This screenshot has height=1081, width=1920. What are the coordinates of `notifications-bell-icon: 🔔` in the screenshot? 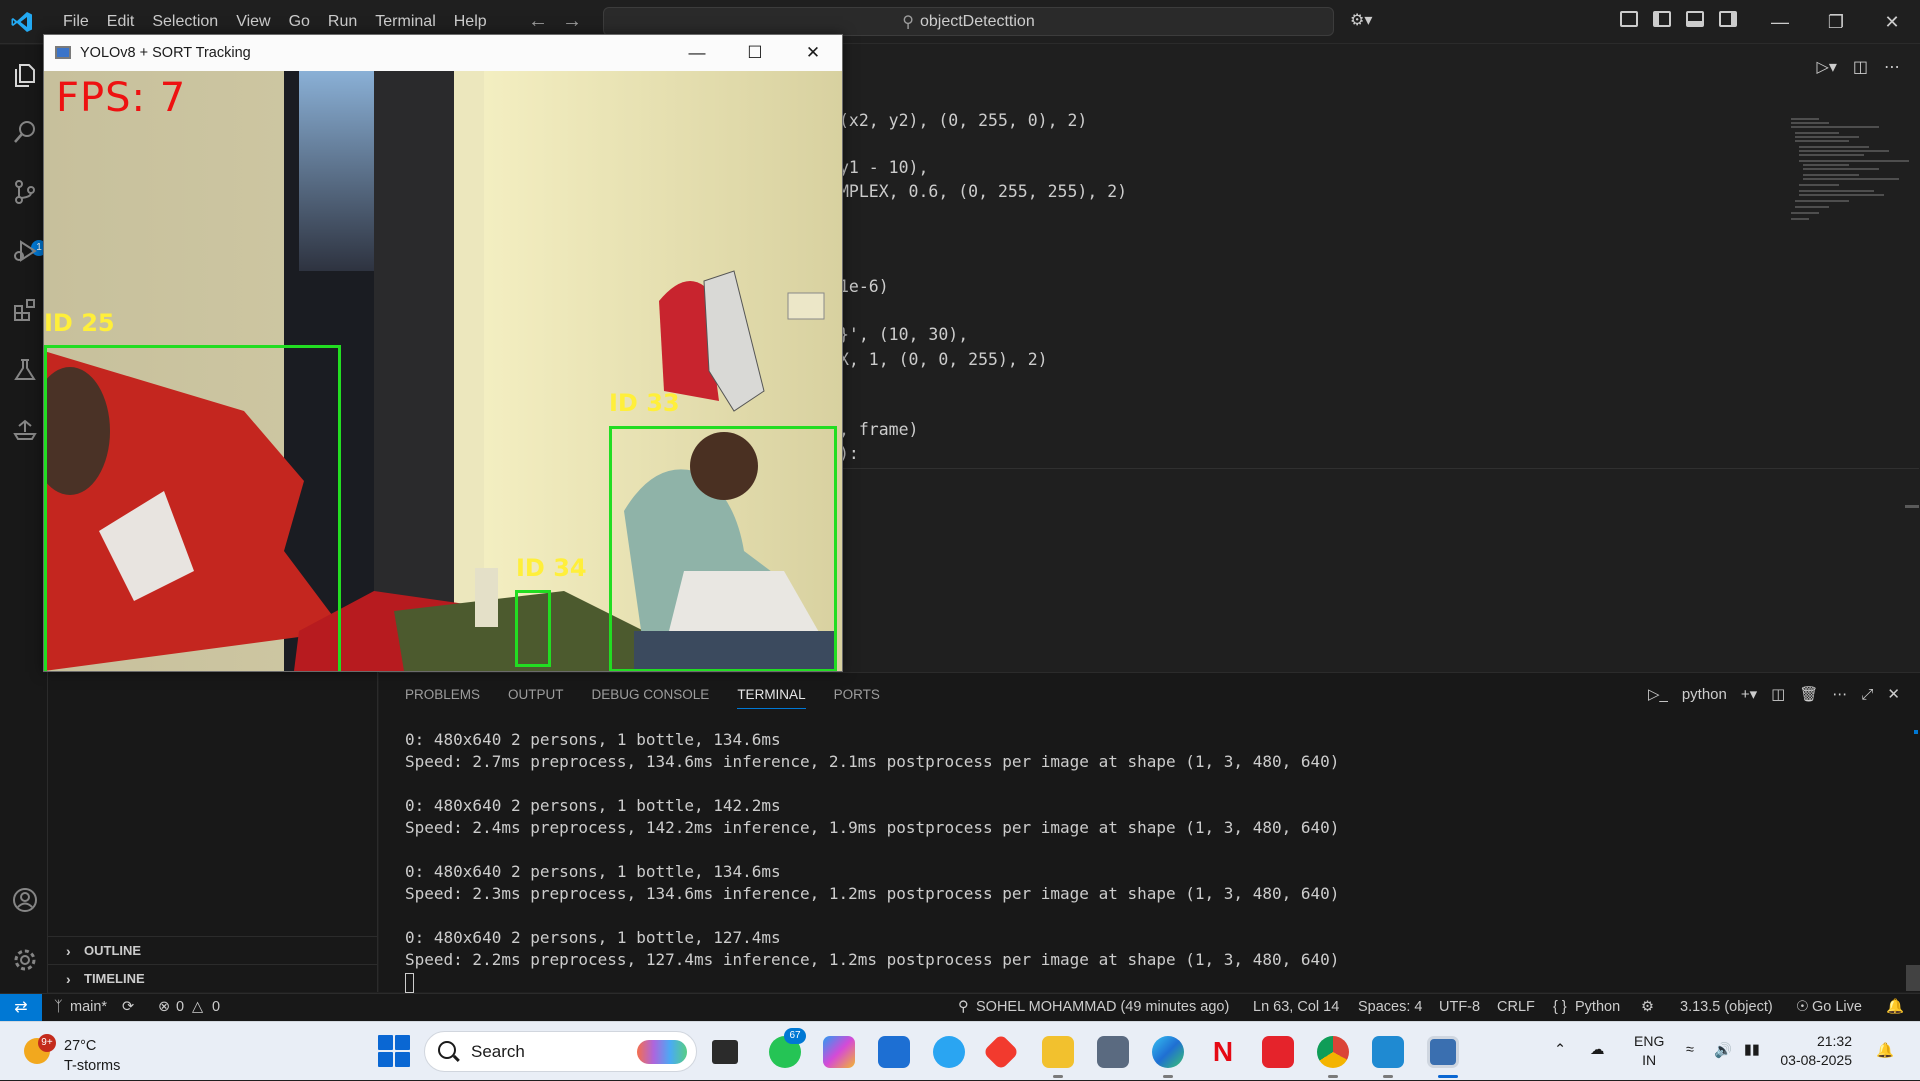 It's located at (1895, 1007).